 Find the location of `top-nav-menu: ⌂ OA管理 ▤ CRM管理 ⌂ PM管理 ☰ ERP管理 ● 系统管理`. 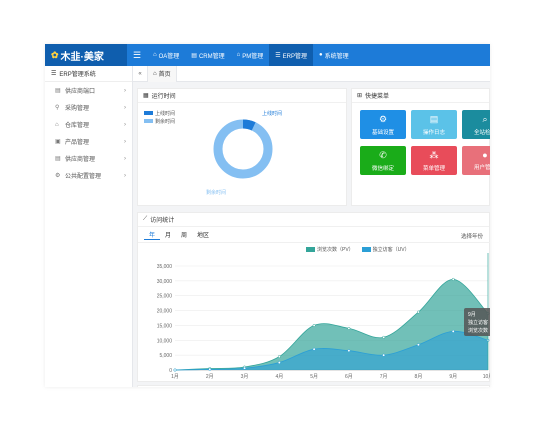

top-nav-menu: ⌂ OA管理 ▤ CRM管理 ⌂ PM管理 ☰ ERP管理 ● 系统管理 is located at coordinates (251, 55).